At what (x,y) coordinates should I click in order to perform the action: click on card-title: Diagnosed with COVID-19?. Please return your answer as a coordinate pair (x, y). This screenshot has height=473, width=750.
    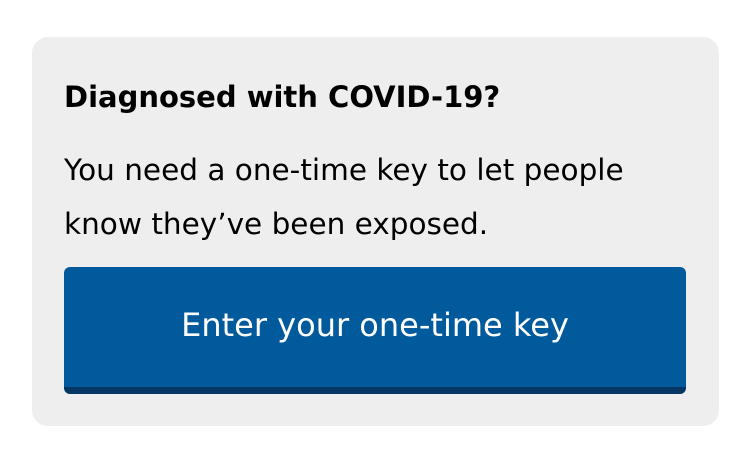
    Looking at the image, I should click on (282, 97).